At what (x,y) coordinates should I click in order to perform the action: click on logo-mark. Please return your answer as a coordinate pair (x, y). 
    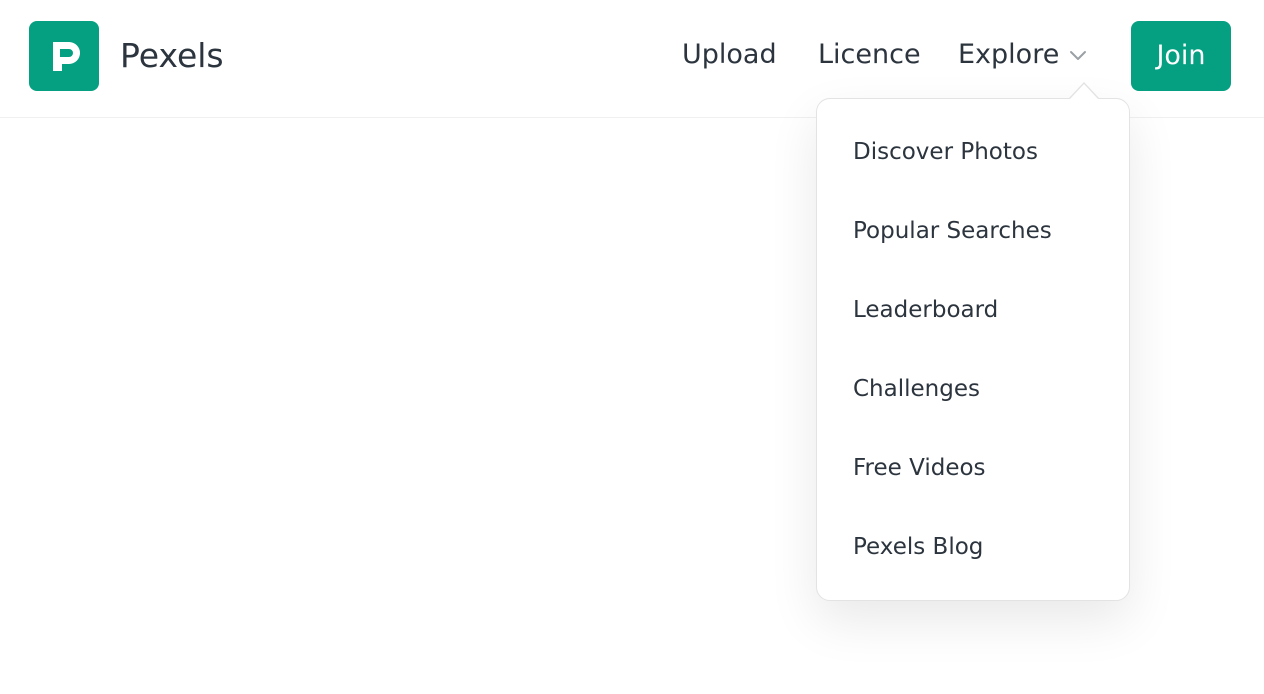
    Looking at the image, I should click on (66, 56).